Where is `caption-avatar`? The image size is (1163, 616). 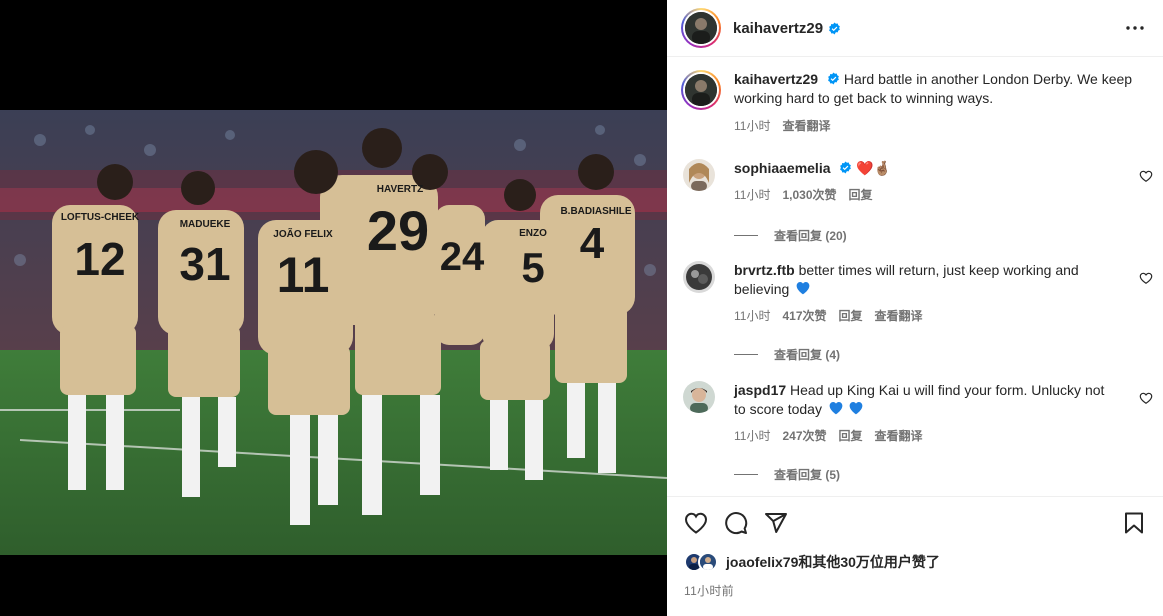
caption-avatar is located at coordinates (701, 90).